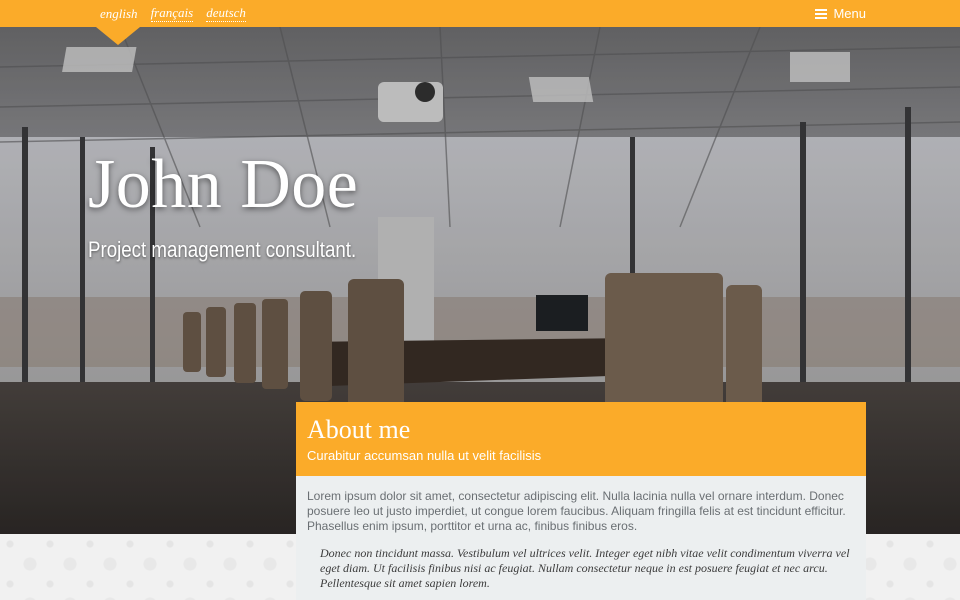 This screenshot has height=600, width=960. Describe the element at coordinates (119, 14) in the screenshot. I see `lang-english-link: english` at that location.